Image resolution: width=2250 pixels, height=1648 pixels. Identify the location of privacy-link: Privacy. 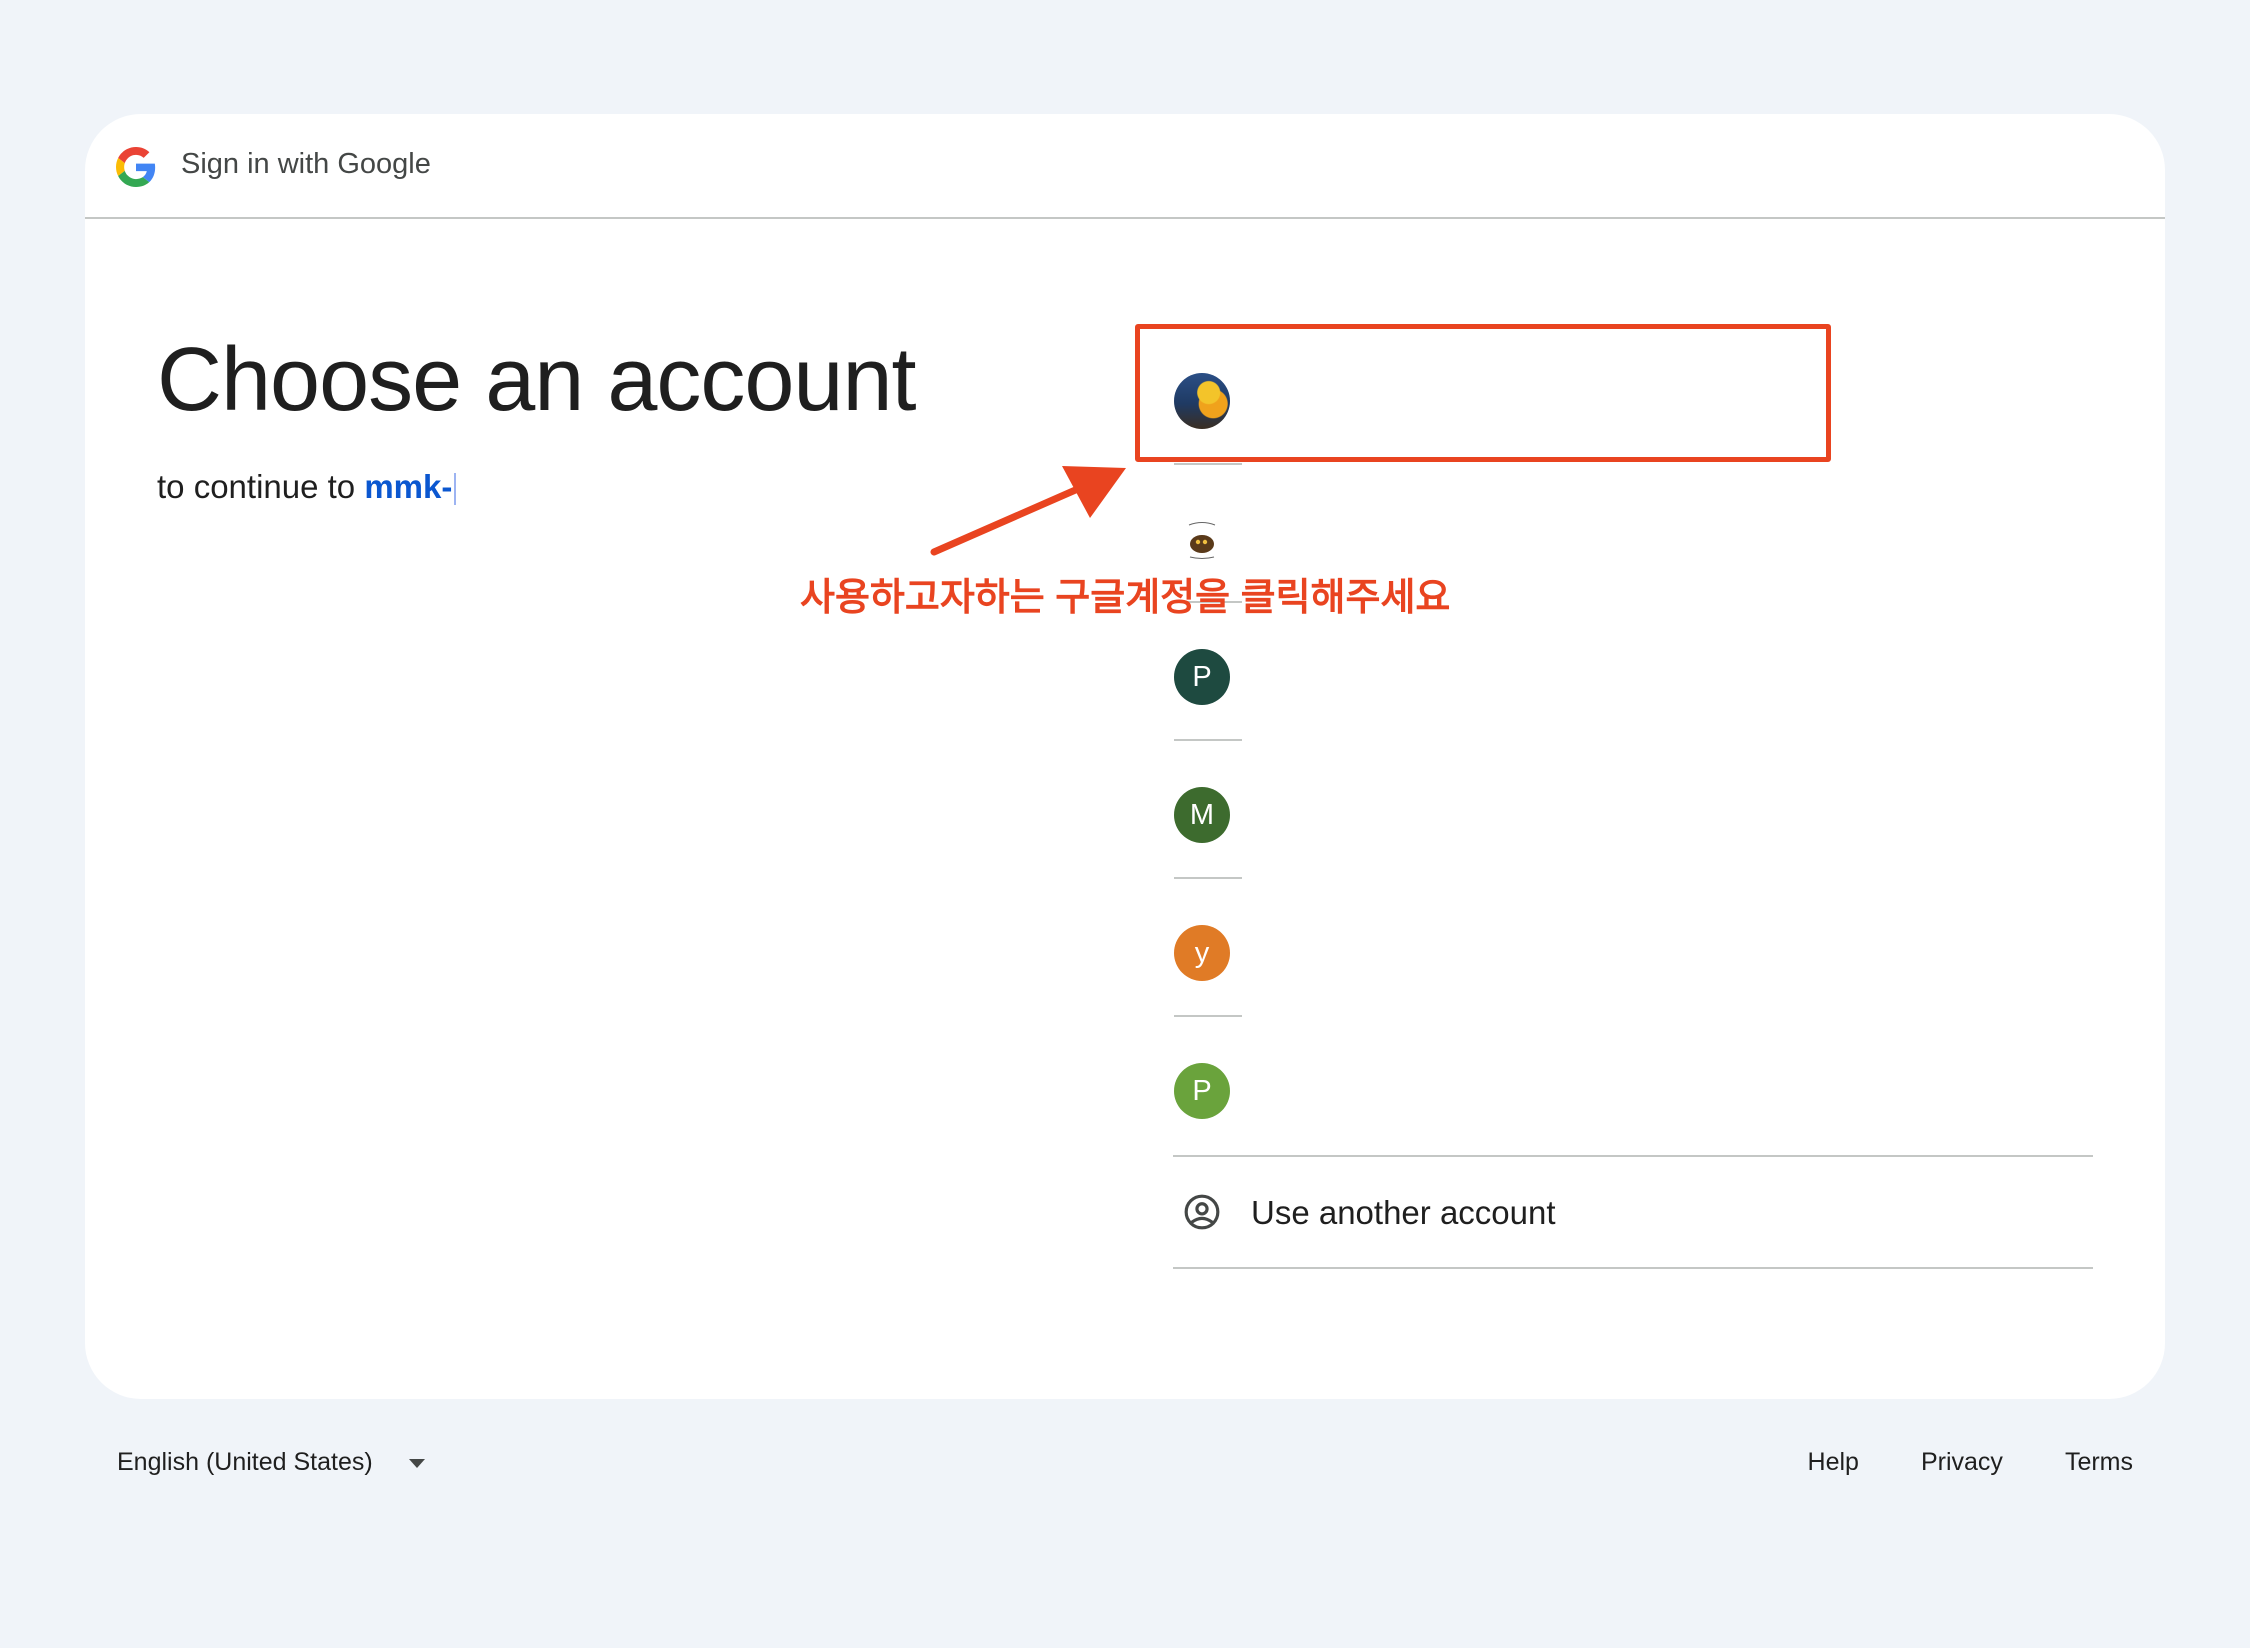
(1962, 1462).